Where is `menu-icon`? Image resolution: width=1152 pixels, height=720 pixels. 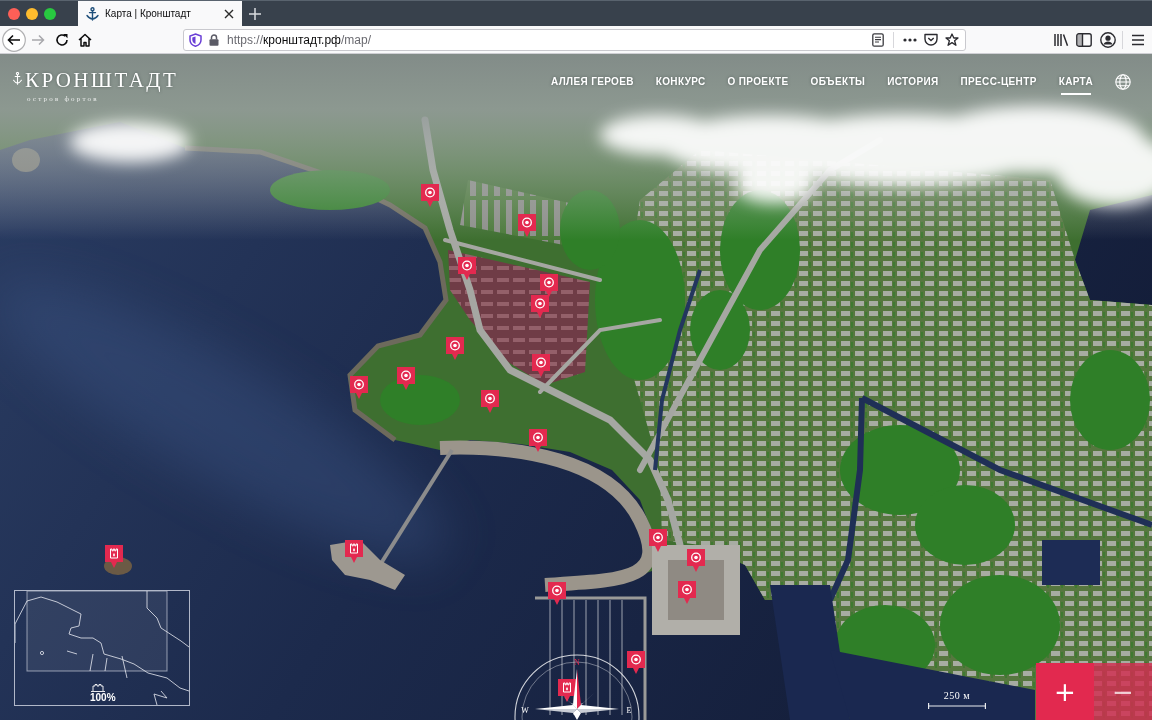
menu-icon is located at coordinates (1138, 39).